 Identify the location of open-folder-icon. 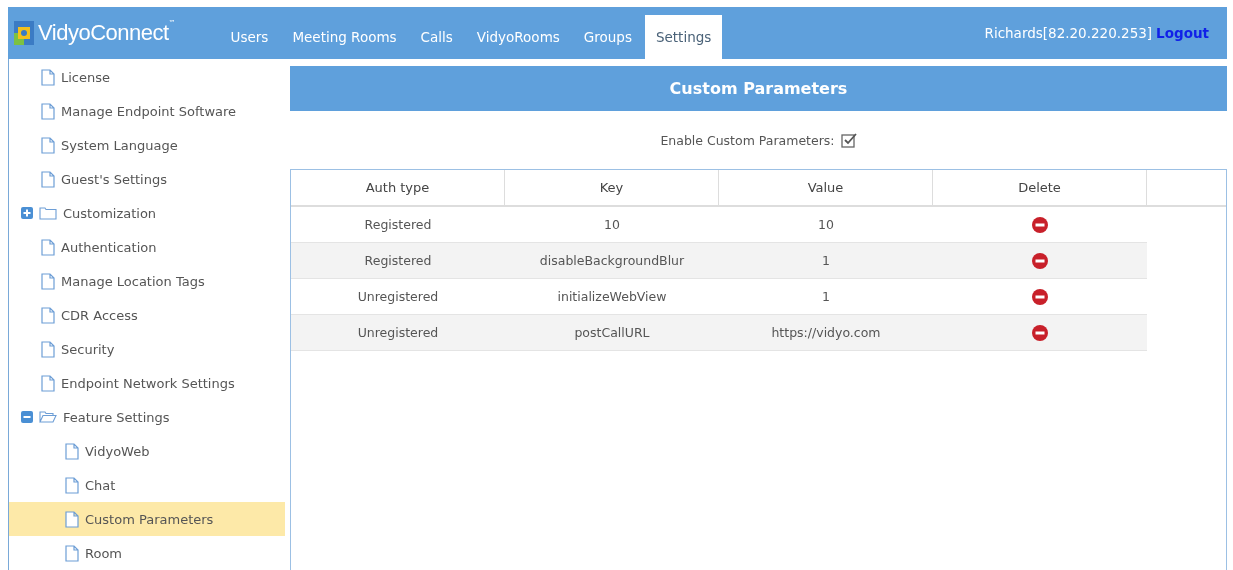
(48, 417).